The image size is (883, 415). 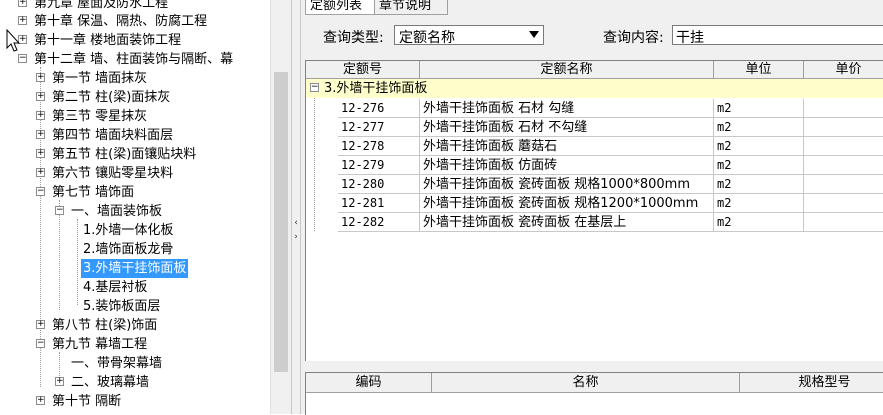 I want to click on cell-code: 12-279, so click(x=379, y=165).